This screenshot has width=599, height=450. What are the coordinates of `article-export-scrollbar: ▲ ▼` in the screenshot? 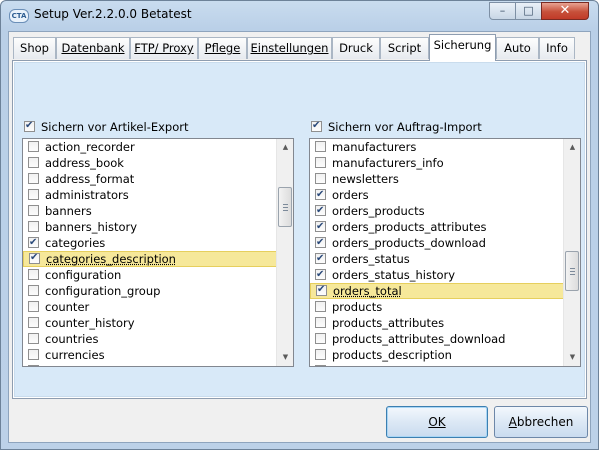 It's located at (284, 252).